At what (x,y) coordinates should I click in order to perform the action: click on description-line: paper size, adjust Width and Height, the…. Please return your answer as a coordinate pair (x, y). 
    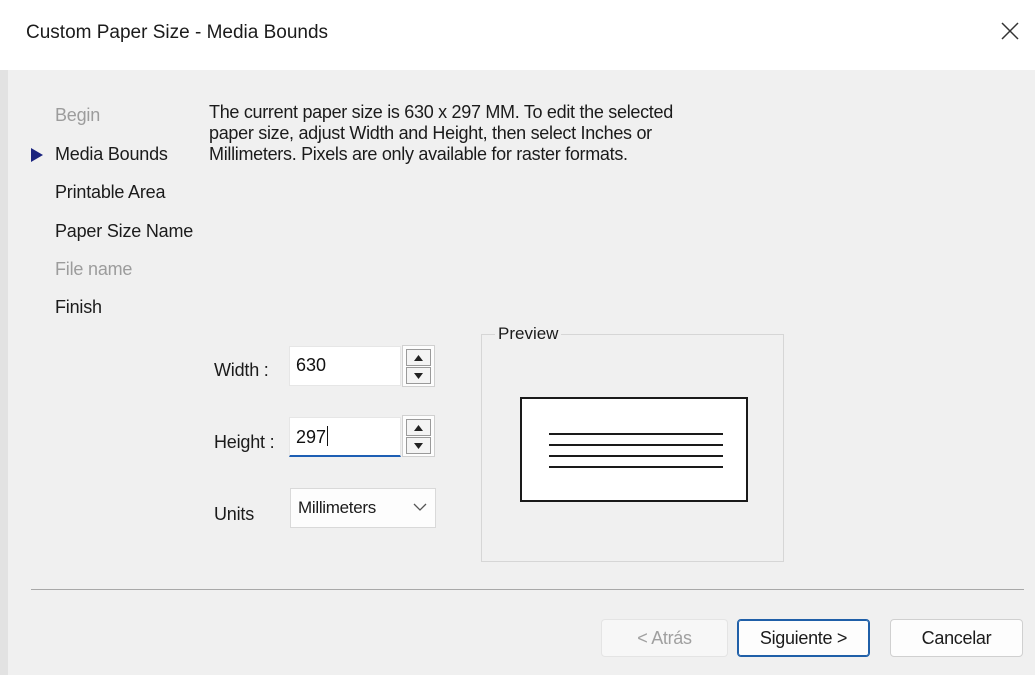
    Looking at the image, I should click on (430, 133).